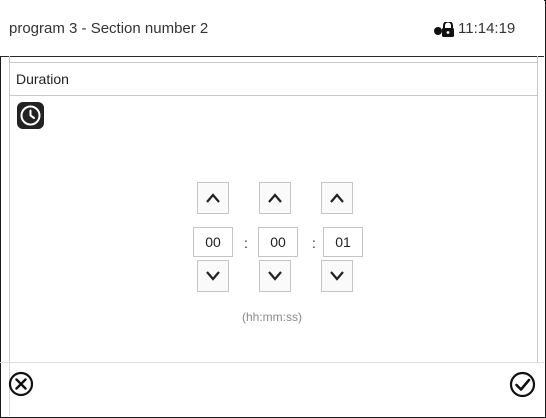 The width and height of the screenshot is (546, 418). I want to click on cancel-circle-icon, so click(21, 384).